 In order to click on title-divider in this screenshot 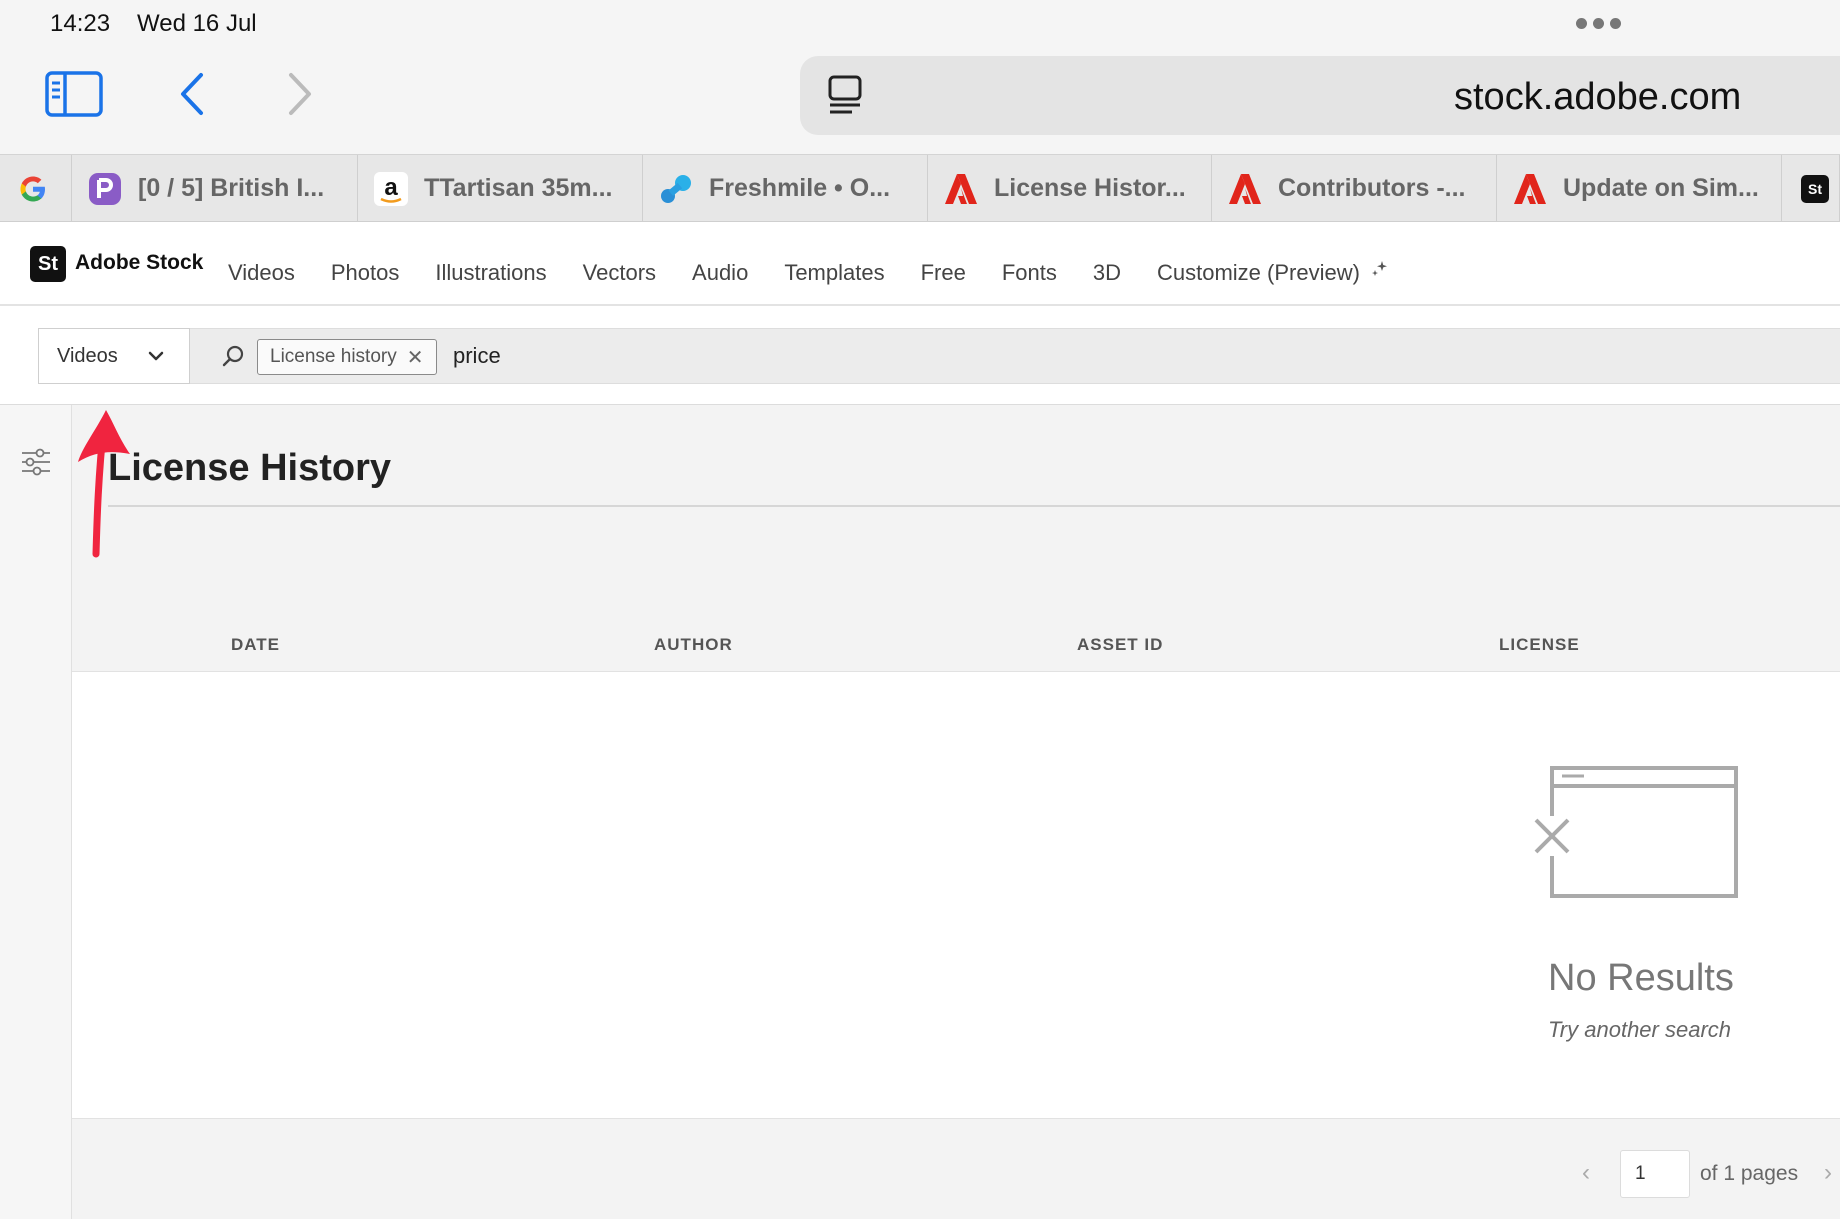, I will do `click(974, 506)`.